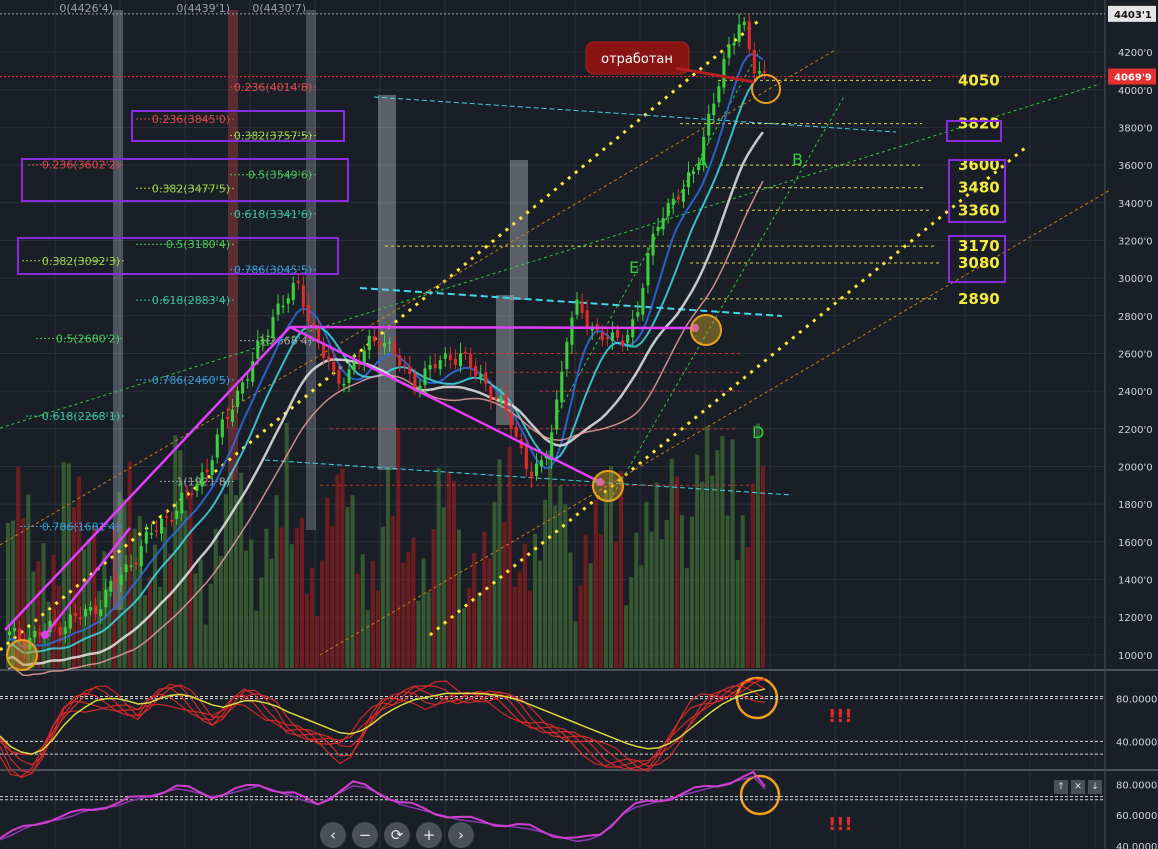 The image size is (1158, 849). I want to click on fib-label: 0.786(2460'5), so click(191, 380).